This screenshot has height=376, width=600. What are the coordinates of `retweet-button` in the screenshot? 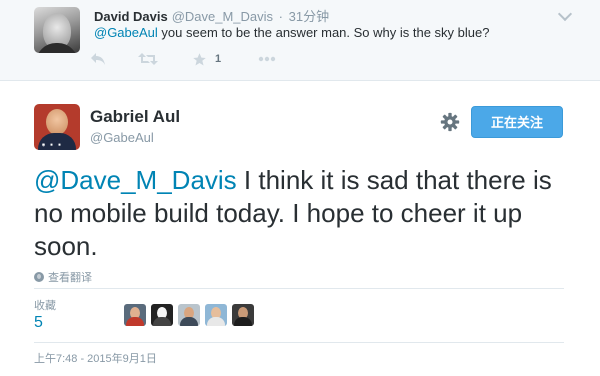 It's located at (148, 59).